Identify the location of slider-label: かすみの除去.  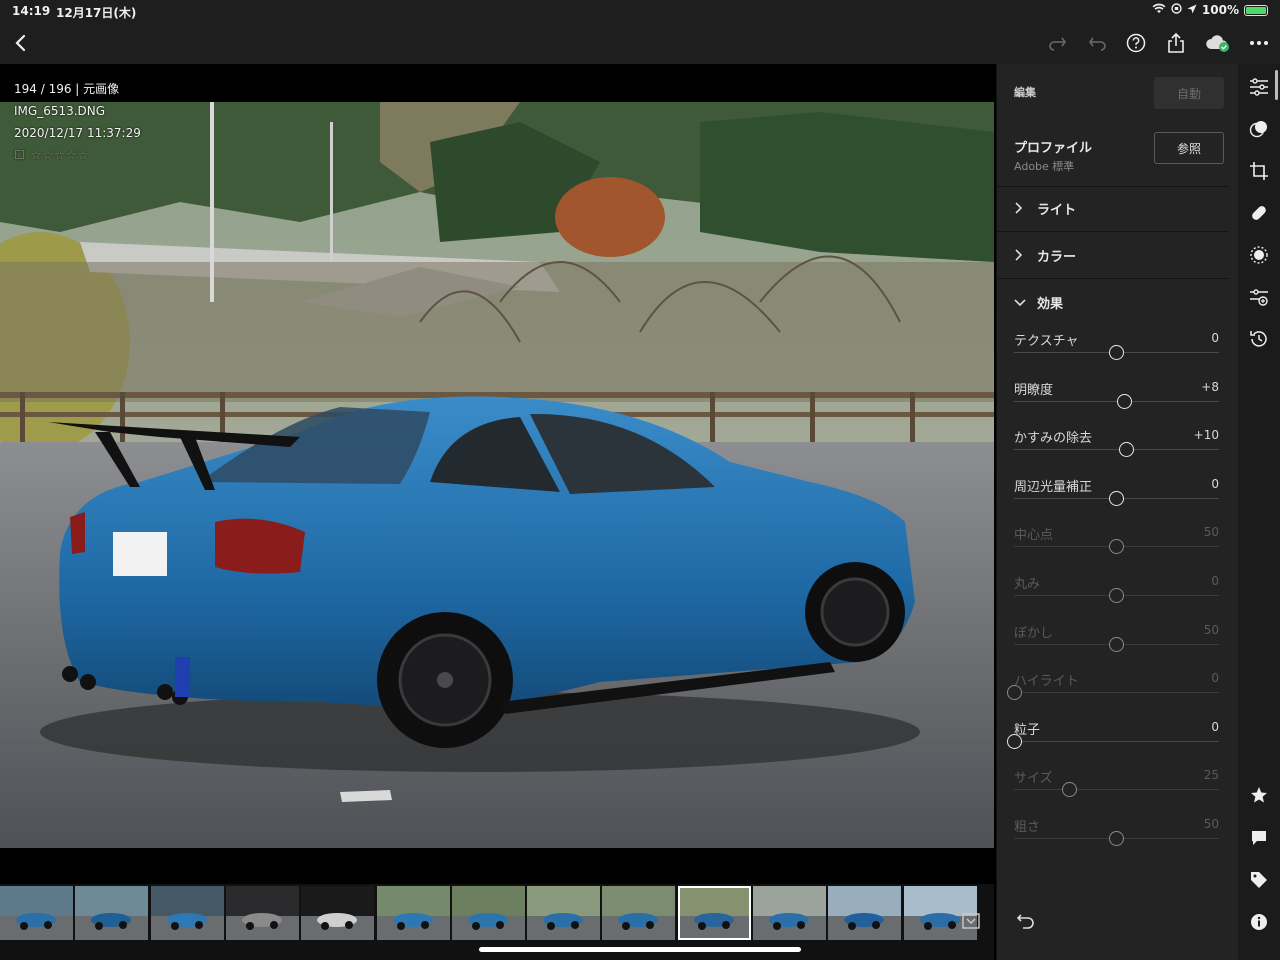
(1053, 439).